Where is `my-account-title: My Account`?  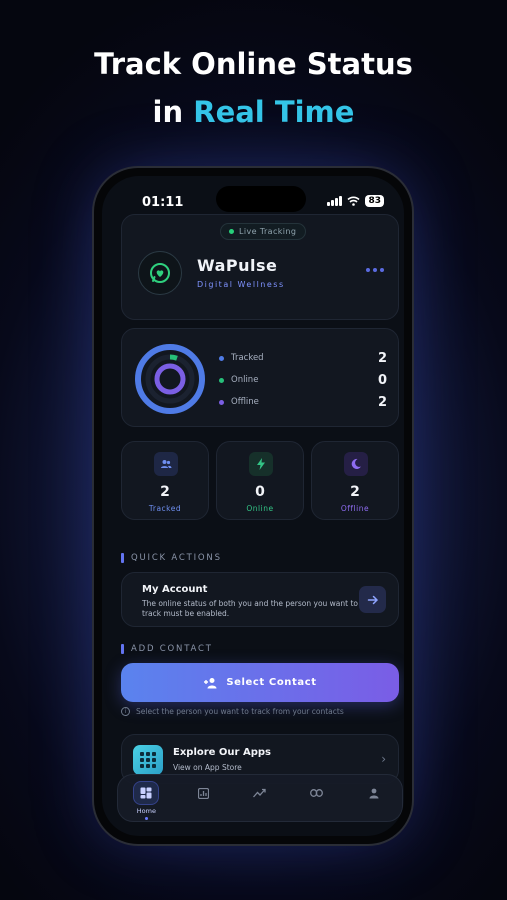
my-account-title: My Account is located at coordinates (175, 589).